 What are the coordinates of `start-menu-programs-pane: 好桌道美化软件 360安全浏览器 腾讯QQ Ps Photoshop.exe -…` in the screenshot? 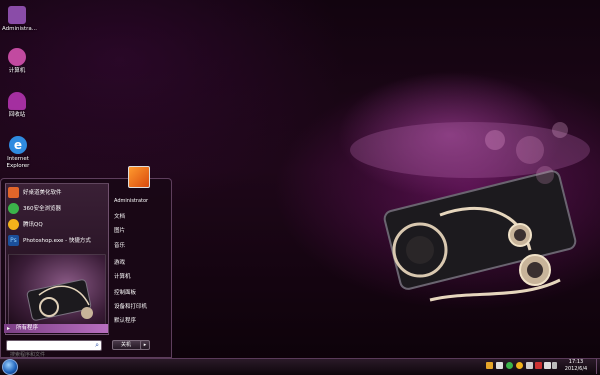 It's located at (57, 259).